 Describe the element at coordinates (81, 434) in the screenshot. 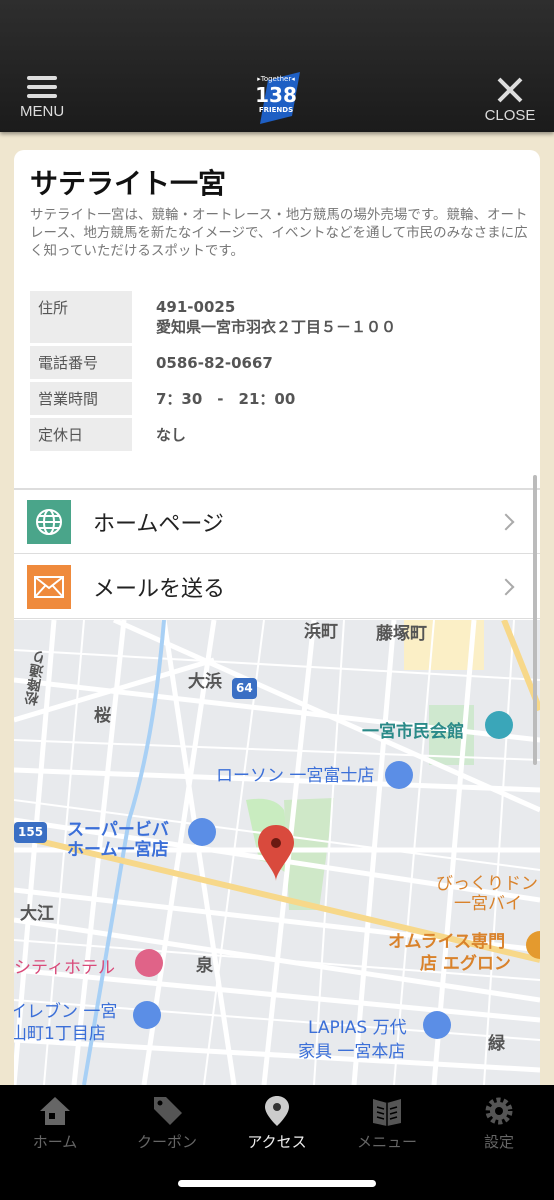

I see `info-label: 定休日` at that location.